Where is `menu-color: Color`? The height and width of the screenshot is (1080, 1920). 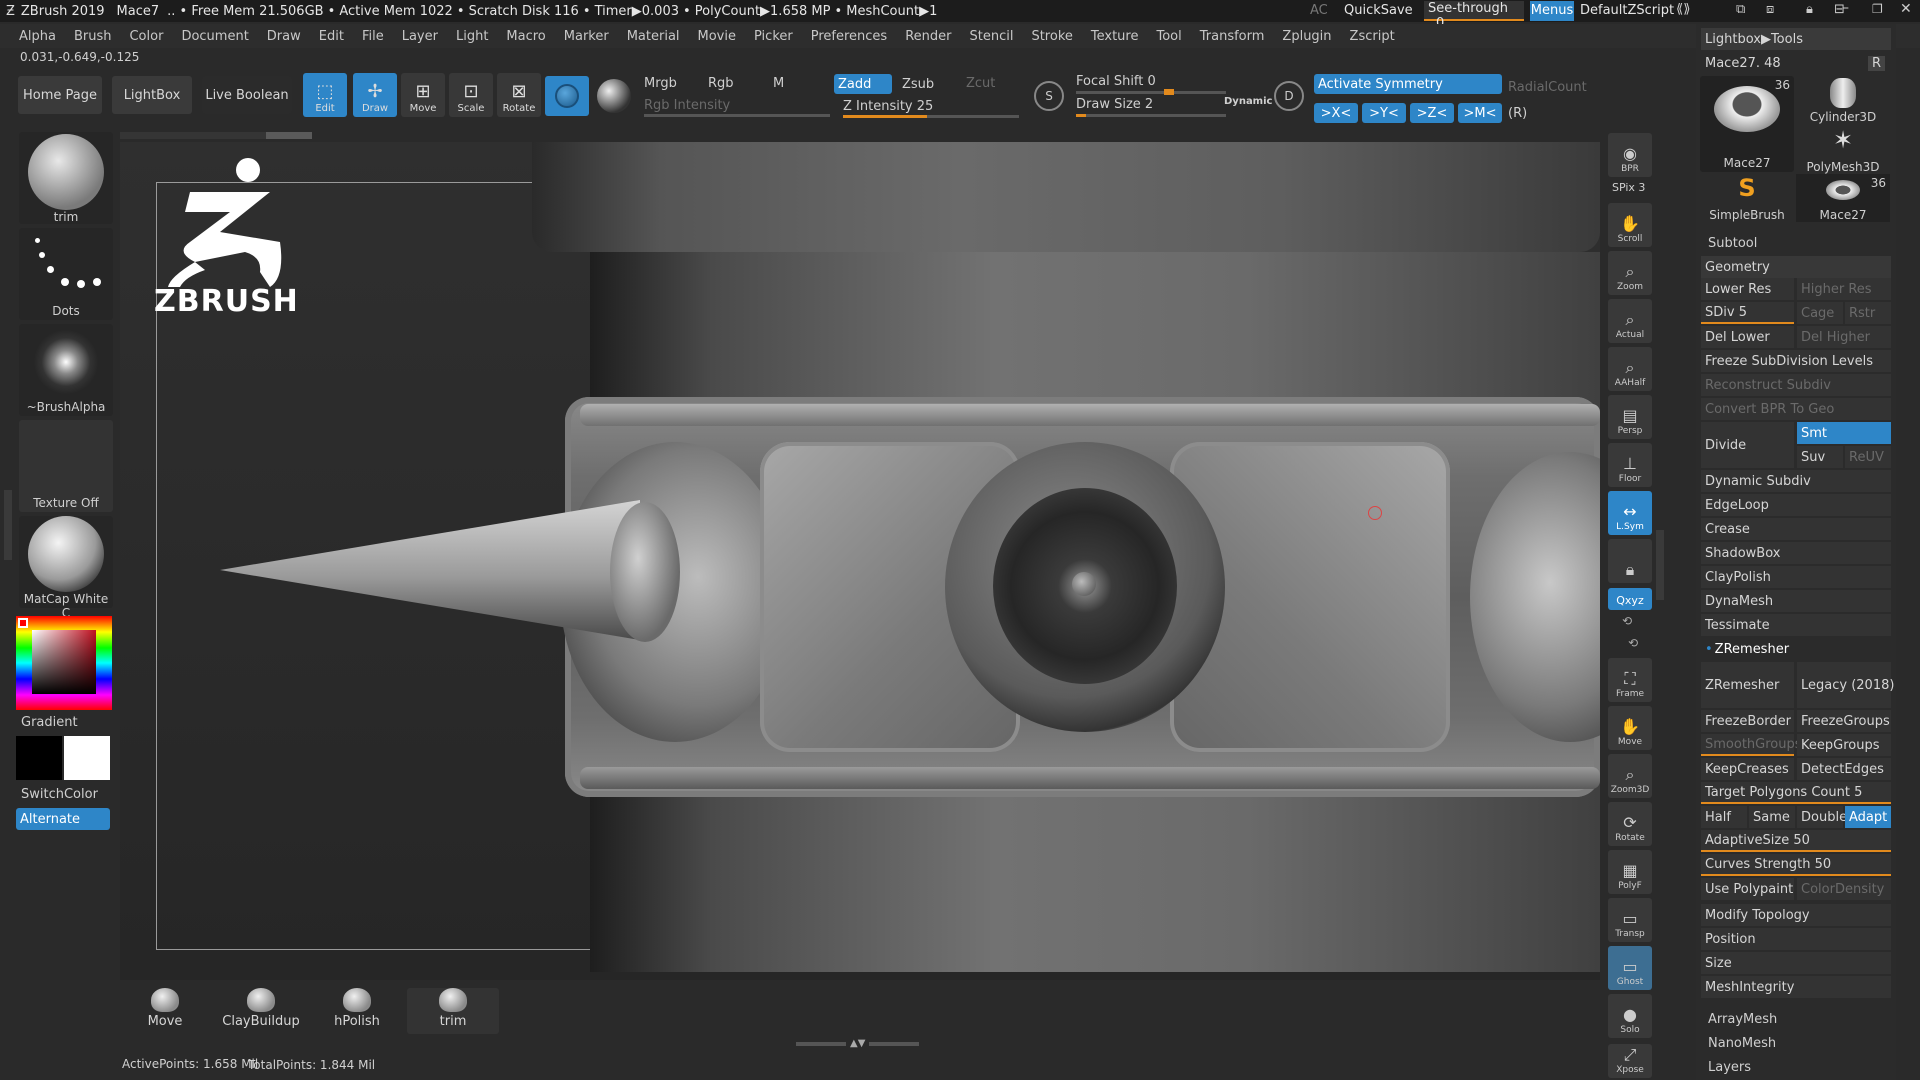 menu-color: Color is located at coordinates (146, 36).